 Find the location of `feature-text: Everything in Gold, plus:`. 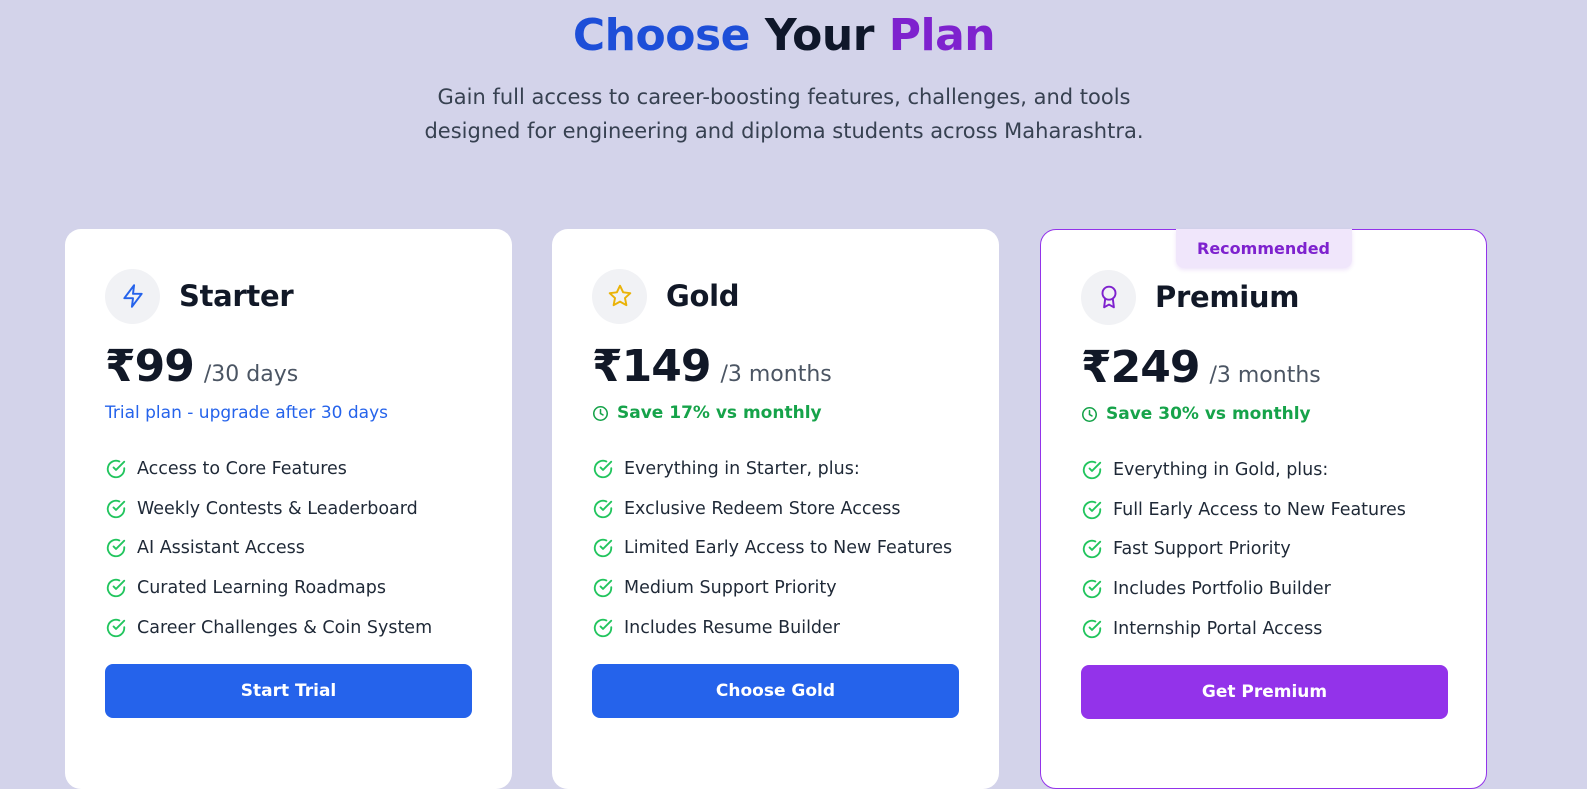

feature-text: Everything in Gold, plus: is located at coordinates (1221, 469).